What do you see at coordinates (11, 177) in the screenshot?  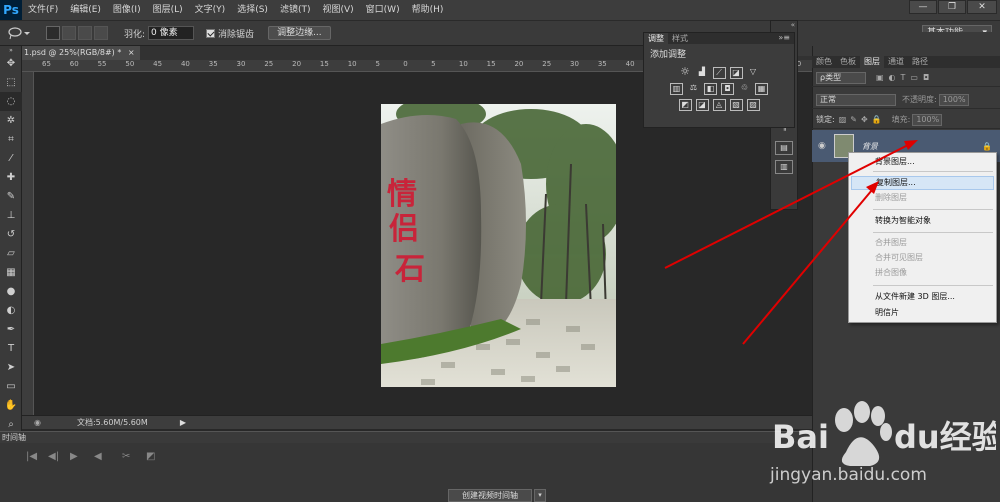 I see `healing-brush-tool-icon: ✚` at bounding box center [11, 177].